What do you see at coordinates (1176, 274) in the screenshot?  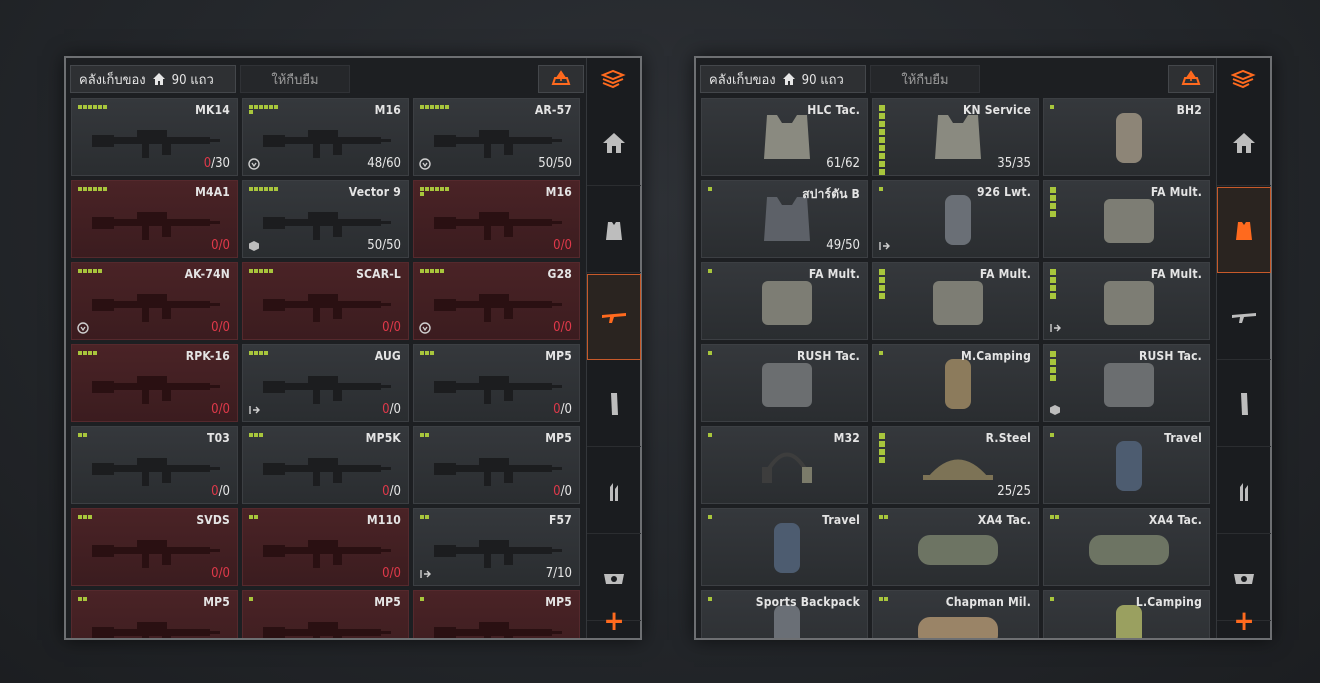 I see `gear-name: FA Mult.` at bounding box center [1176, 274].